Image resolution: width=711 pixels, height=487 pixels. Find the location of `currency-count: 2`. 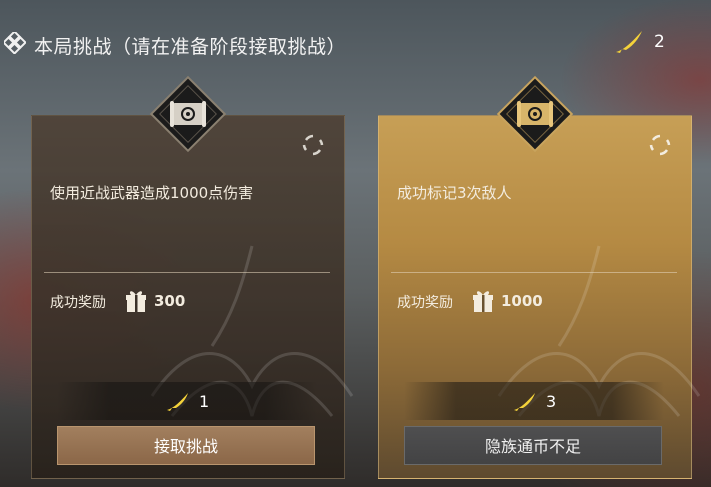

currency-count: 2 is located at coordinates (659, 42).